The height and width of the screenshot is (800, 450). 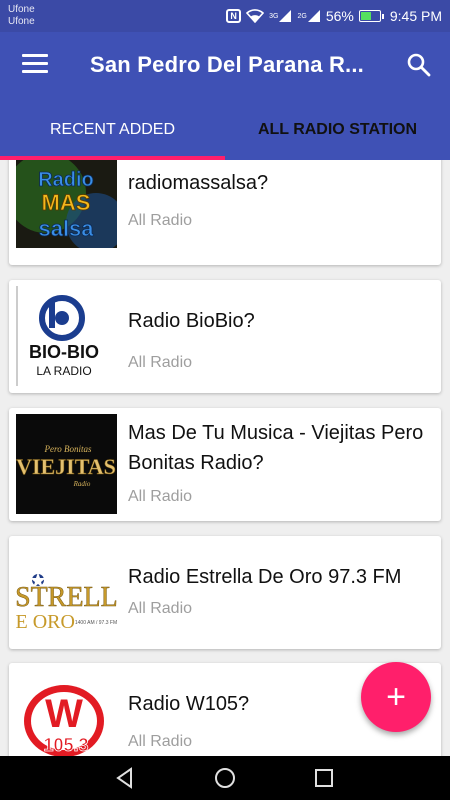 I want to click on navigation-bar, so click(x=225, y=778).